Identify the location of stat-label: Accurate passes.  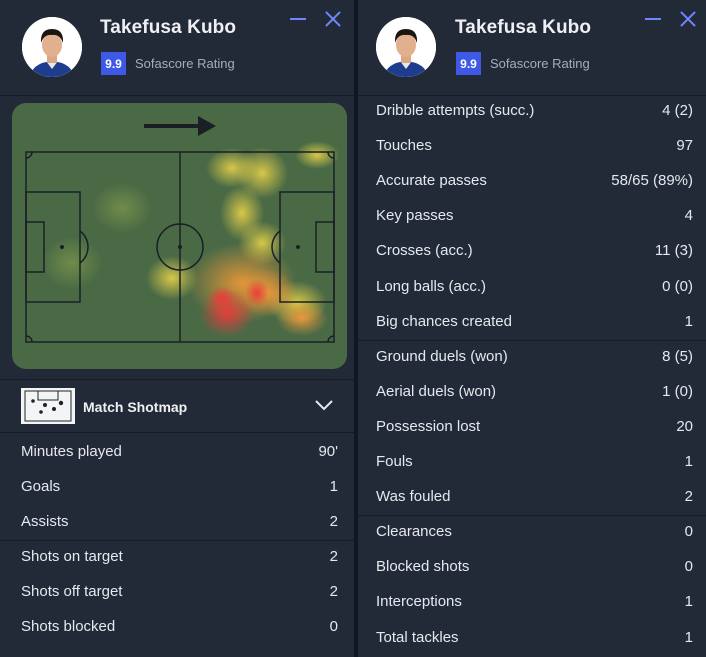
(431, 181).